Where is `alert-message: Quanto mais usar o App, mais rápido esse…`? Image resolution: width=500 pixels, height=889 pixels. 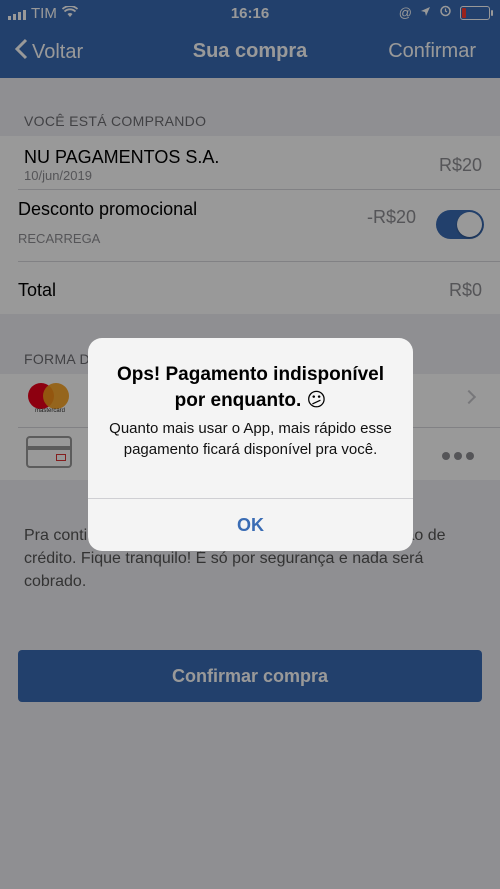
alert-message: Quanto mais usar o App, mais rápido esse… is located at coordinates (250, 439).